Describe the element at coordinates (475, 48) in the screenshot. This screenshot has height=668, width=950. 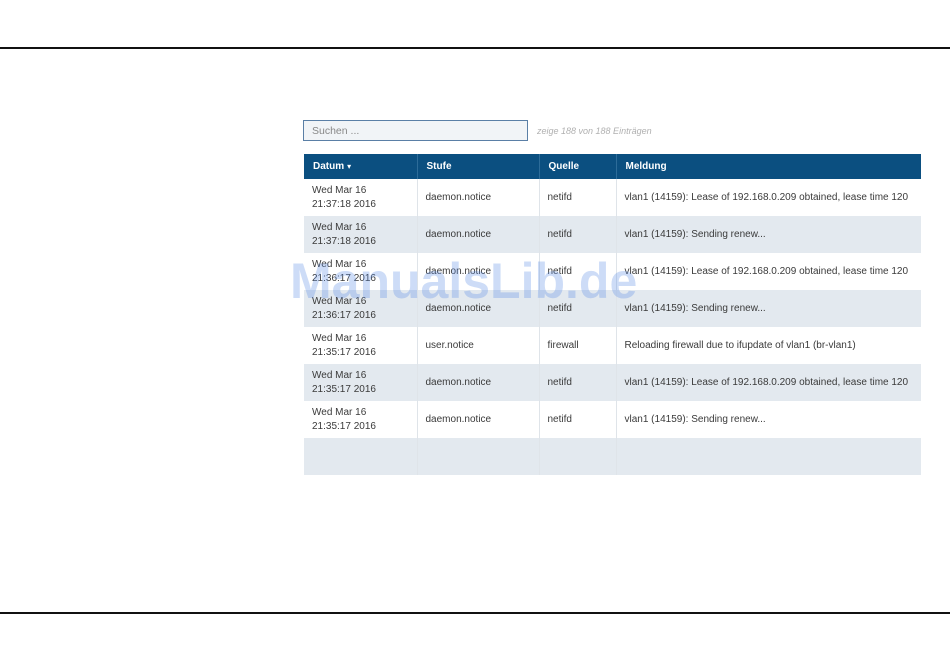
I see `top-divider` at that location.